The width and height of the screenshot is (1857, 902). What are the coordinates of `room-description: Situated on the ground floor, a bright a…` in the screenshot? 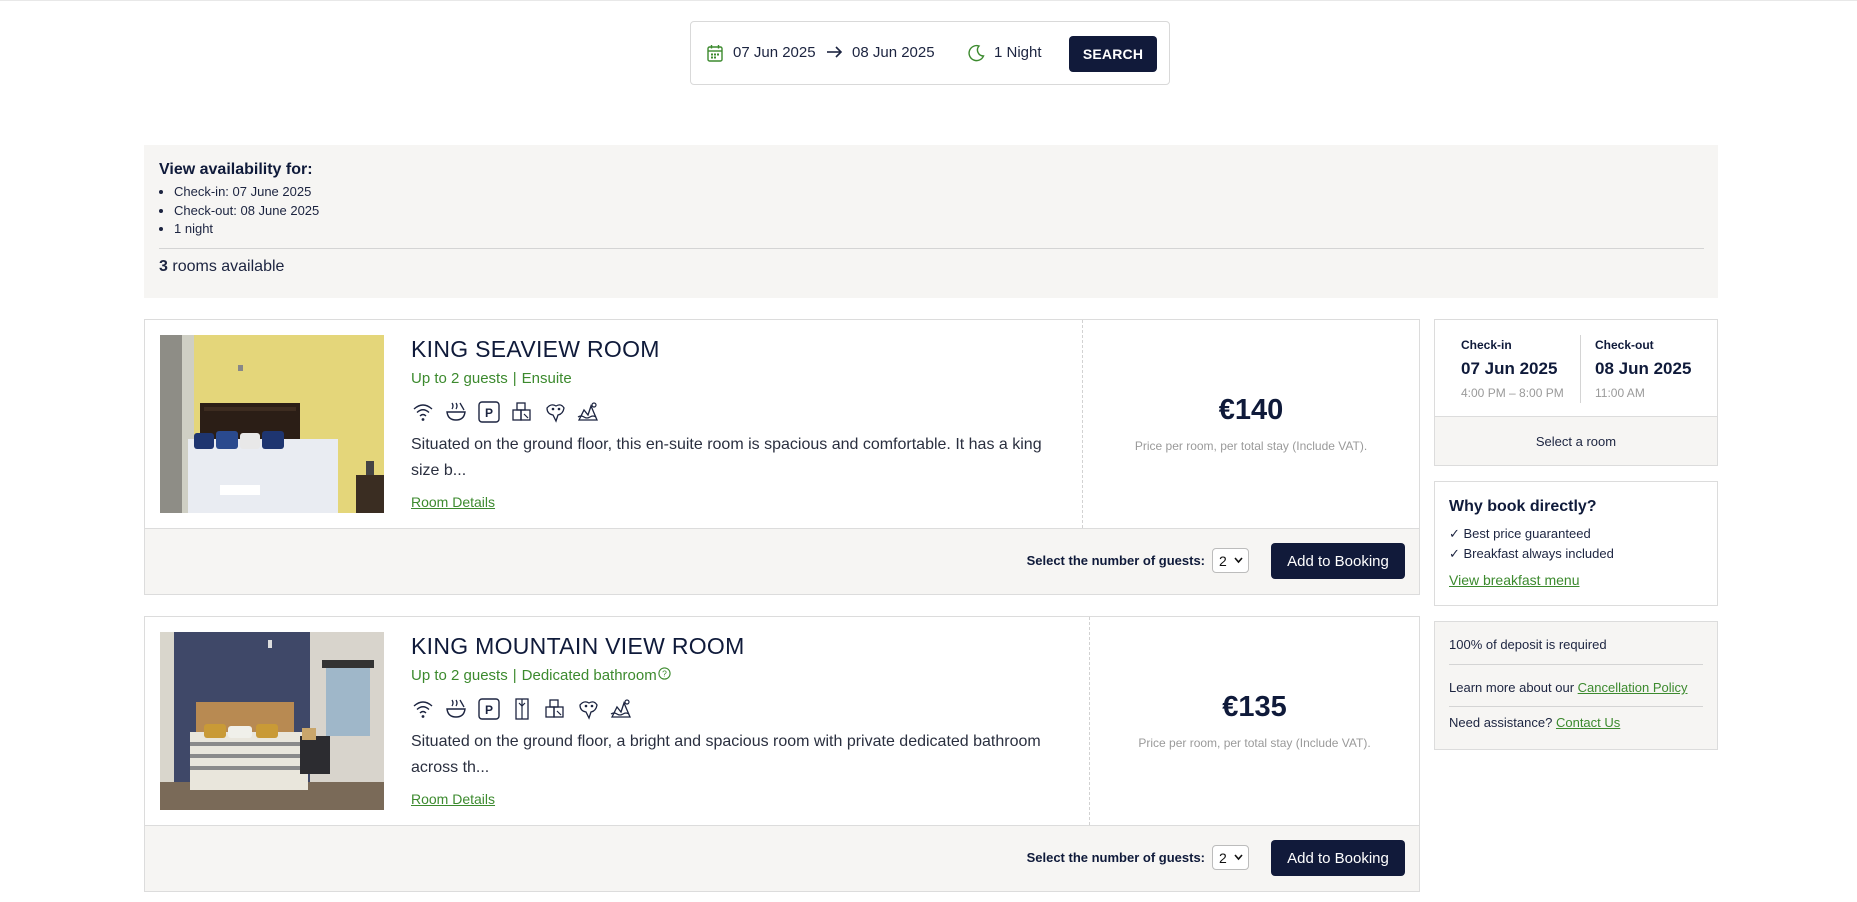 It's located at (726, 754).